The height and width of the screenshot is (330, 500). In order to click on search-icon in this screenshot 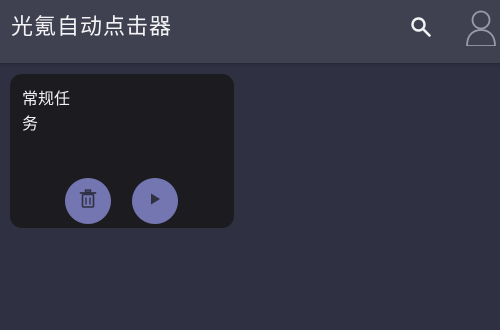, I will do `click(421, 29)`.